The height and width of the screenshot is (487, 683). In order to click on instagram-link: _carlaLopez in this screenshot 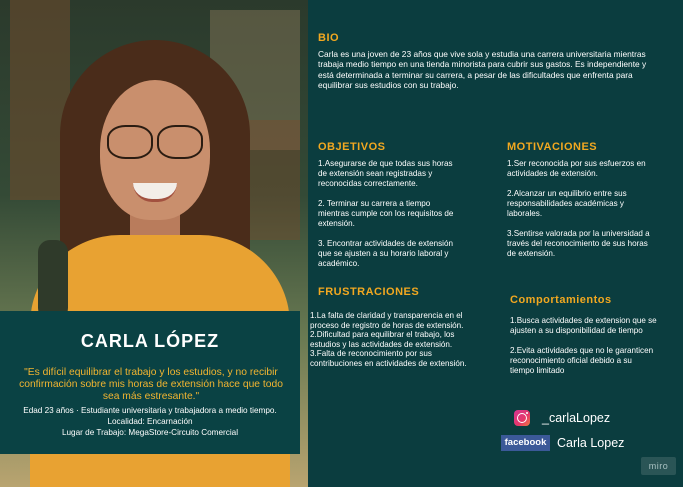, I will do `click(562, 418)`.